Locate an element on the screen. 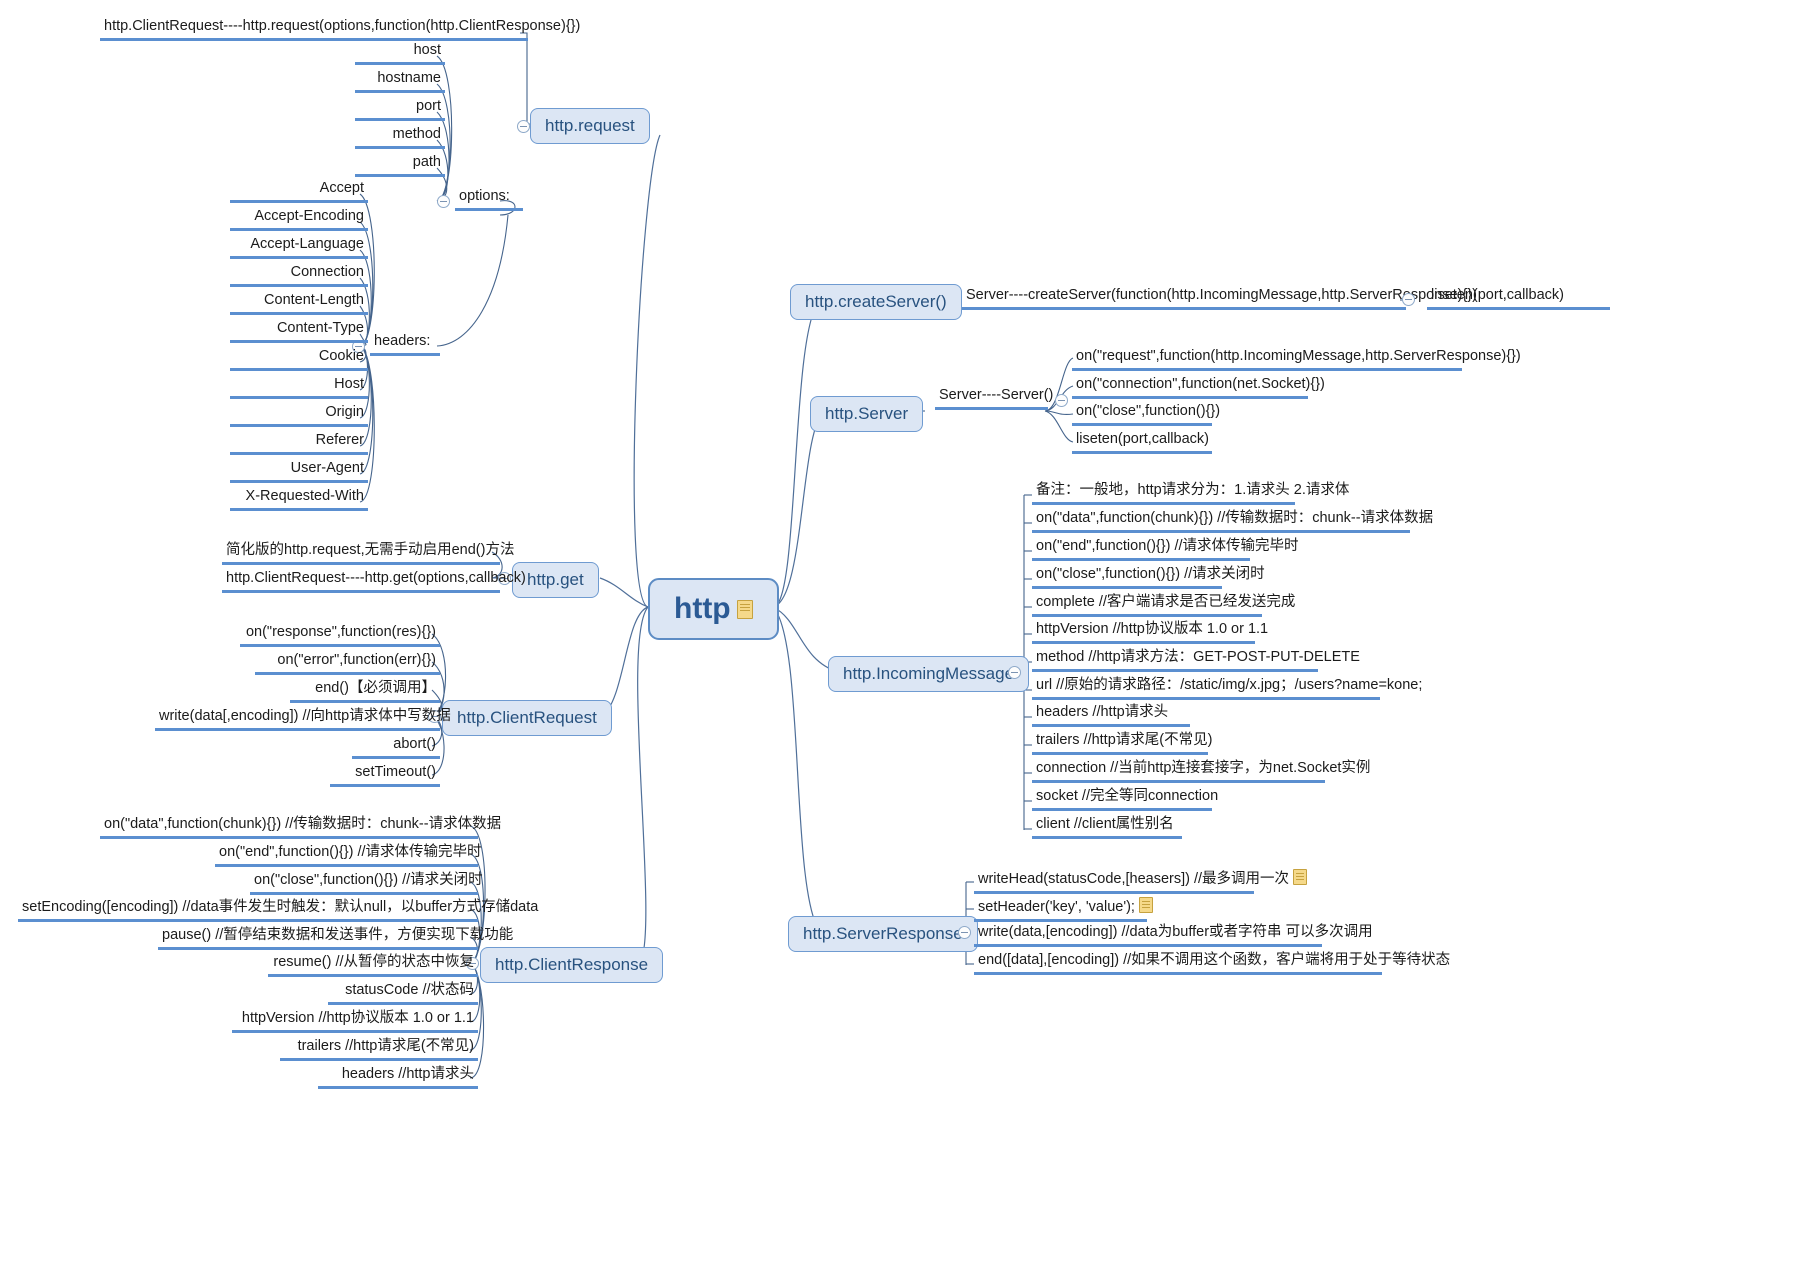 The image size is (1810, 1272). header-x-requested-with: X-Requested-With is located at coordinates (299, 499).